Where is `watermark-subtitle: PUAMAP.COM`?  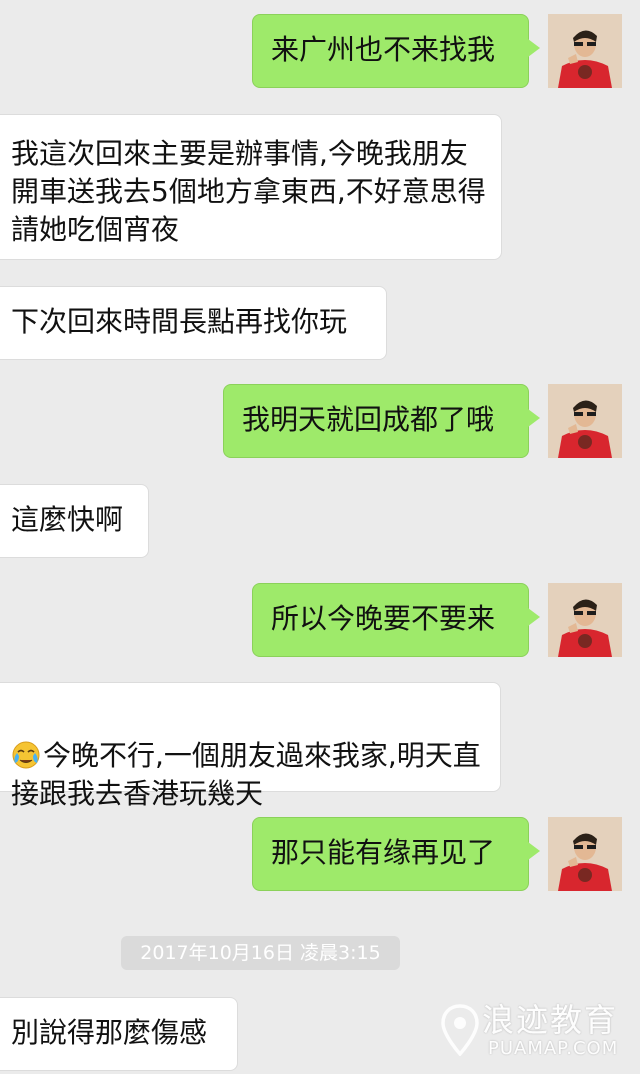 watermark-subtitle: PUAMAP.COM is located at coordinates (553, 1048).